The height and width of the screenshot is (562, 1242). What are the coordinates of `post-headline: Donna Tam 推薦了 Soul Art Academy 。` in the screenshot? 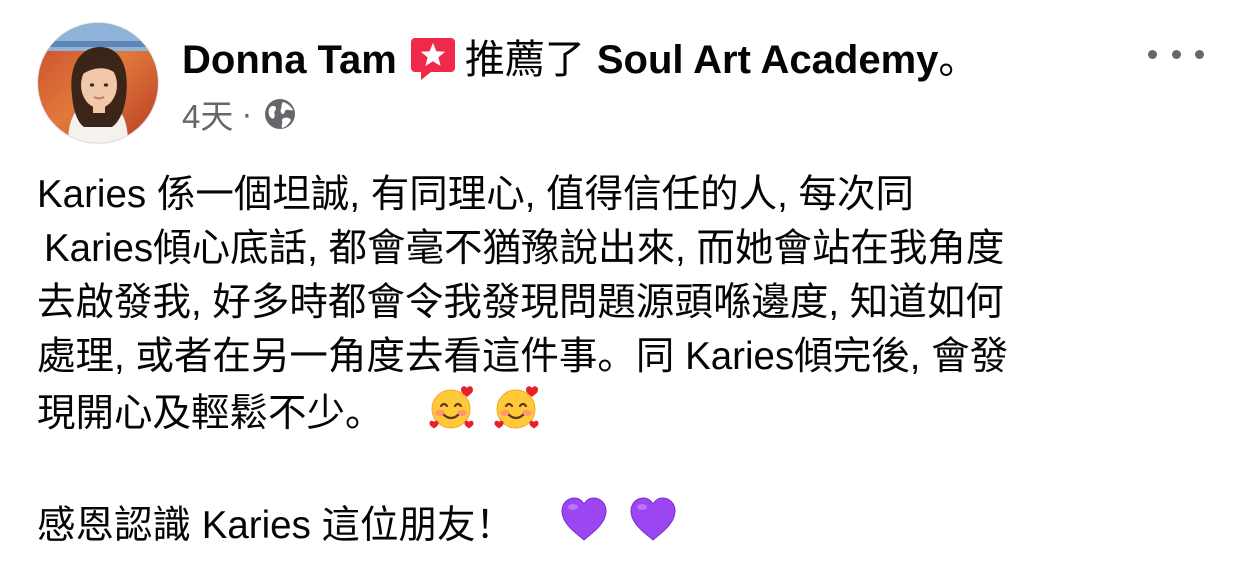 It's located at (580, 60).